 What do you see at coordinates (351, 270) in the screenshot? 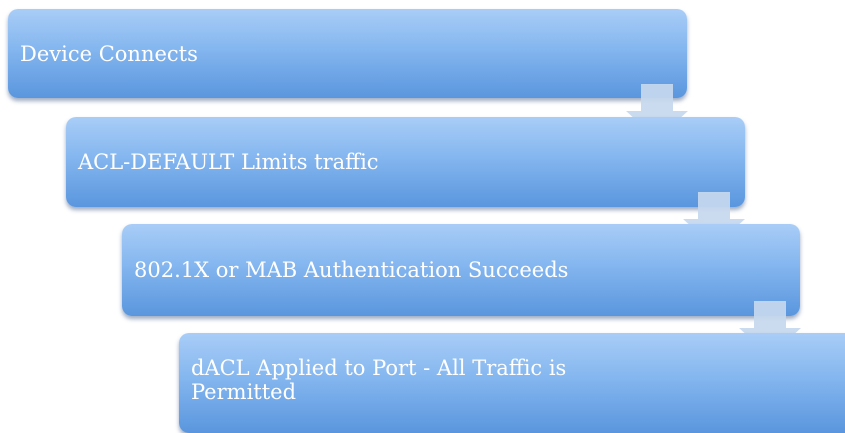
I see `step-label: 802.1X or MAB Authentication Succeeds` at bounding box center [351, 270].